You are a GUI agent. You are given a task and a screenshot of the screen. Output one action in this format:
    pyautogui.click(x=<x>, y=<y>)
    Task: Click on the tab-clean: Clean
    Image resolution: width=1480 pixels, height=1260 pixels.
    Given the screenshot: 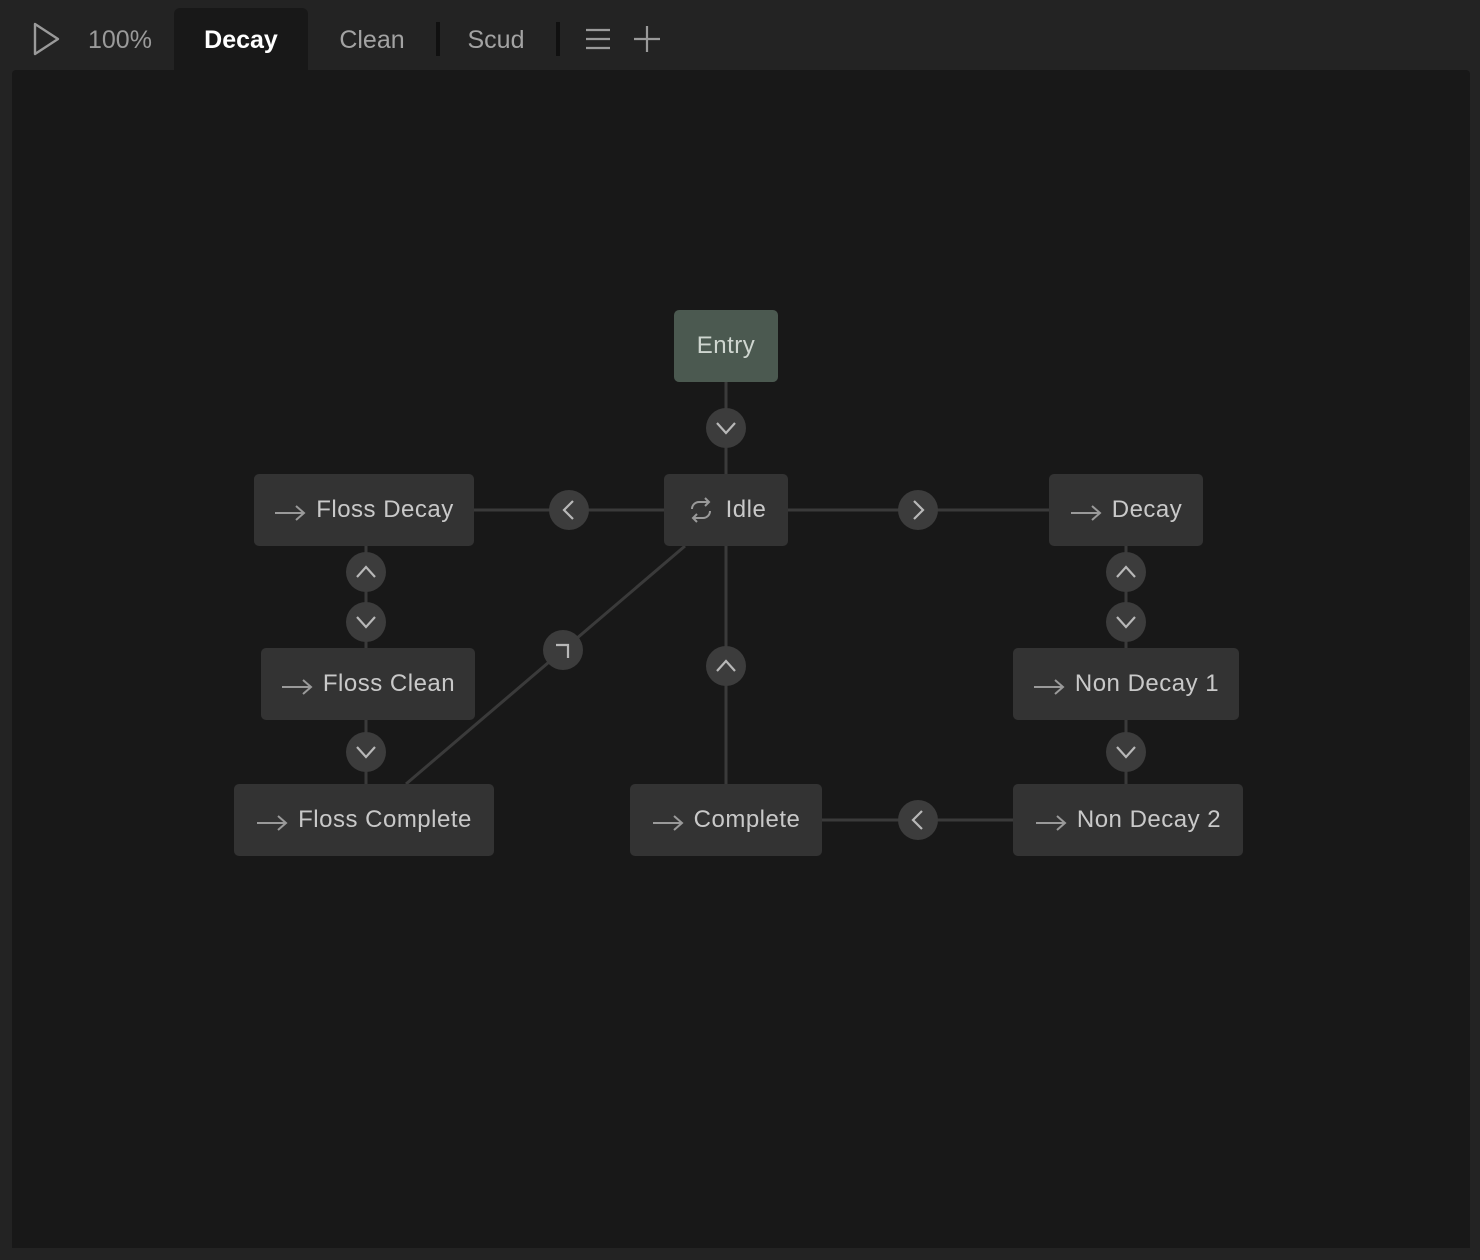 What is the action you would take?
    pyautogui.click(x=372, y=40)
    